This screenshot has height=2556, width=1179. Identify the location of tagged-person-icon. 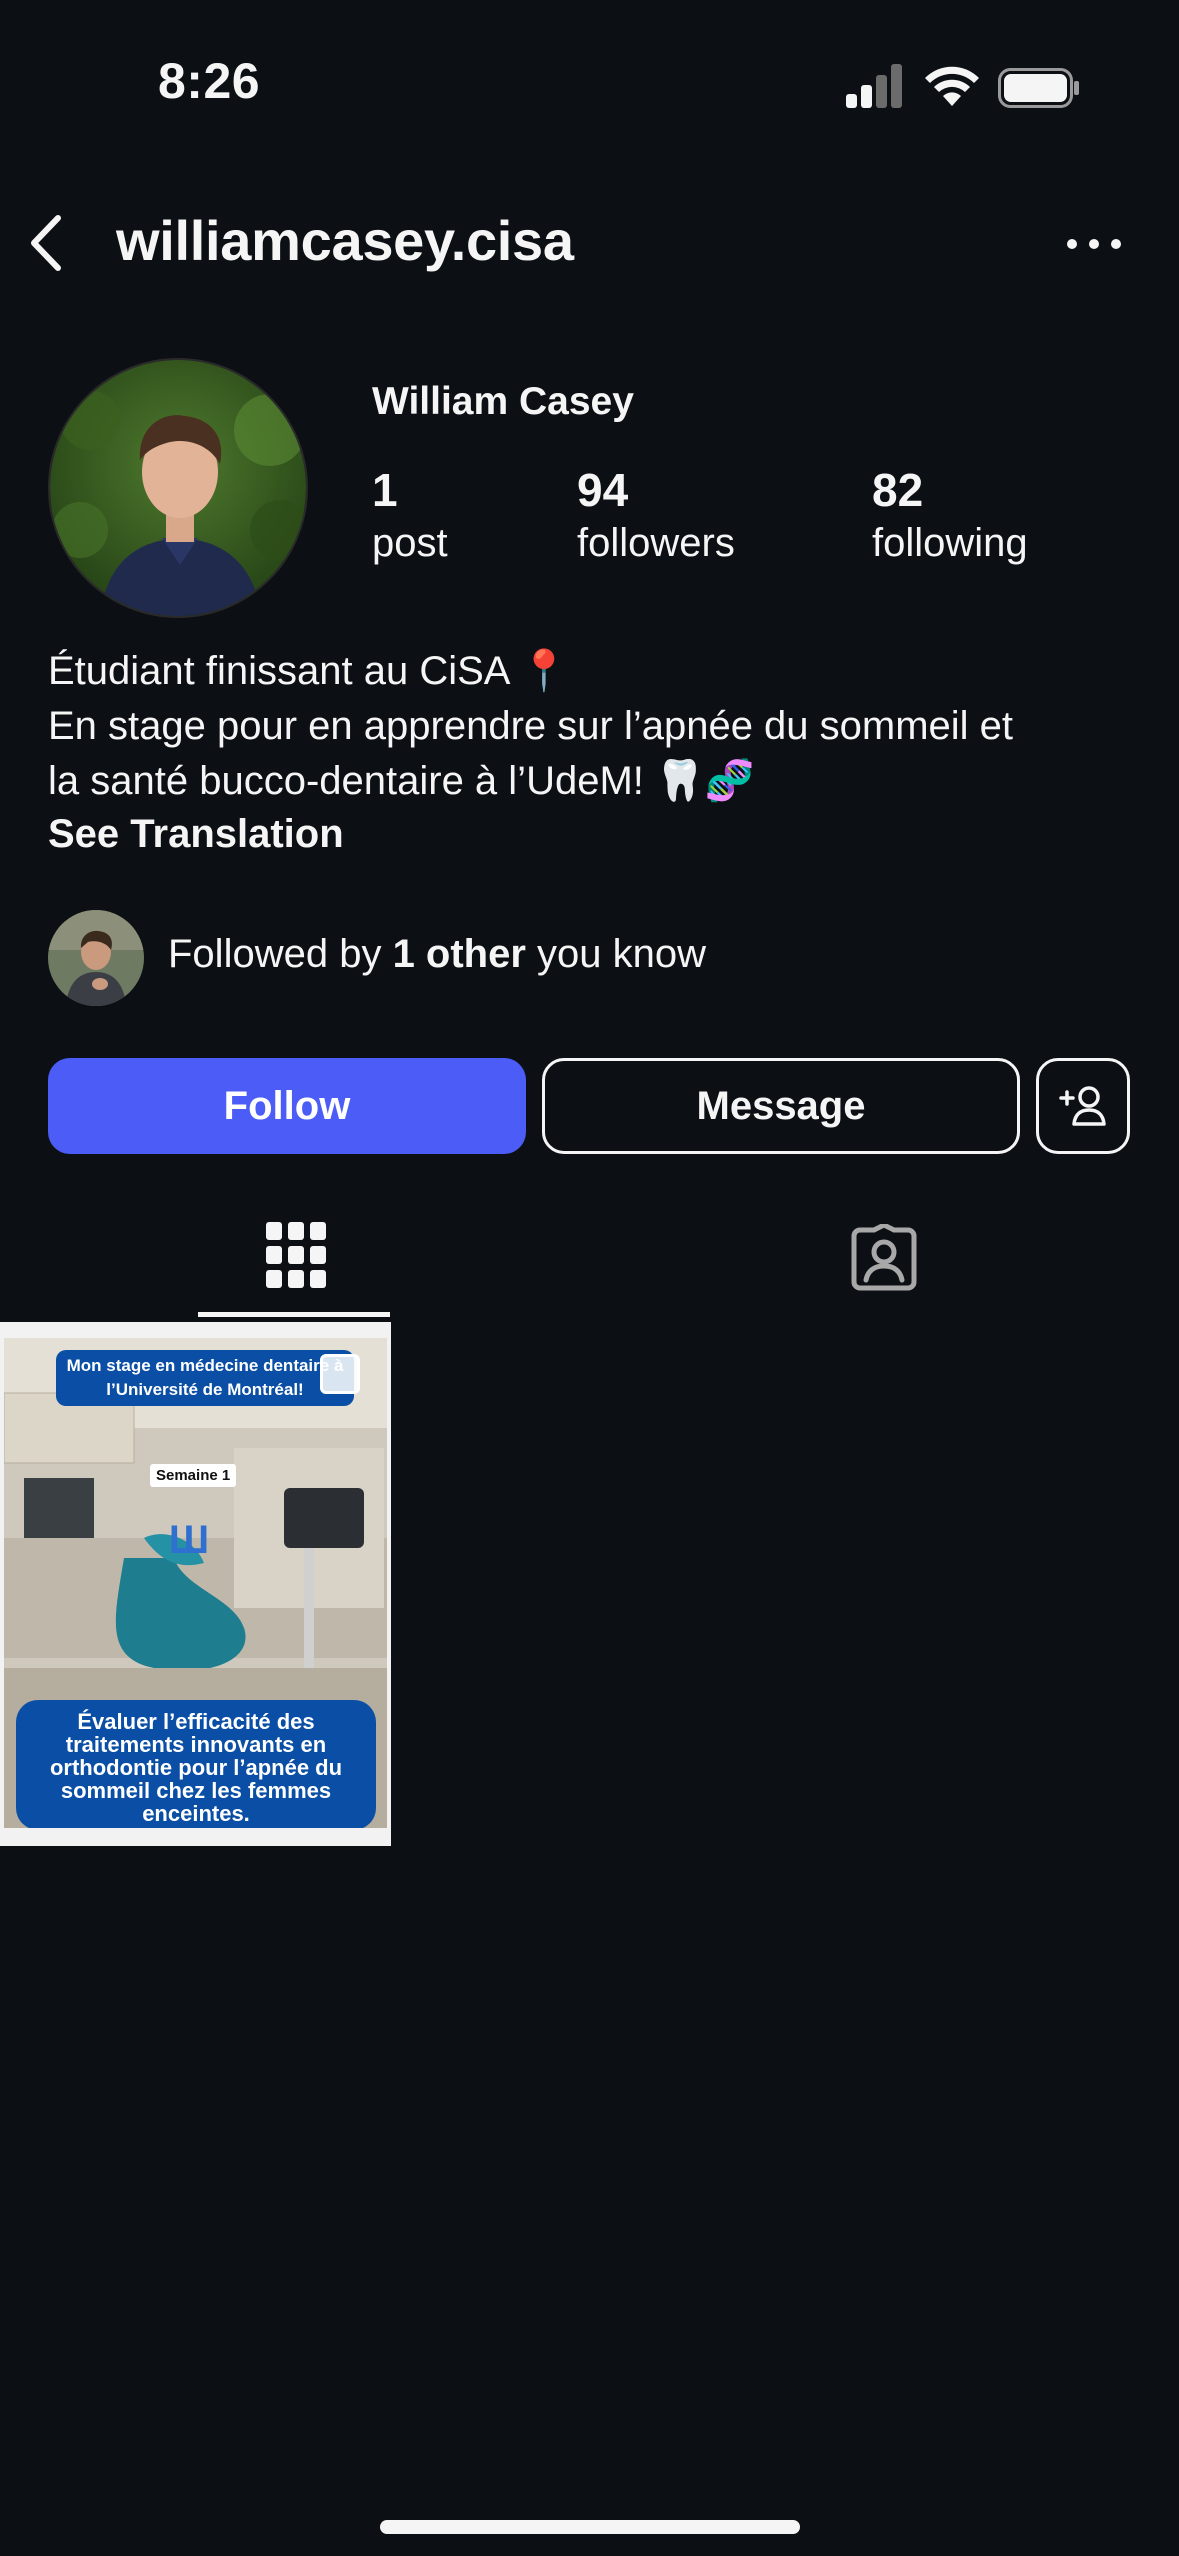
(884, 1258).